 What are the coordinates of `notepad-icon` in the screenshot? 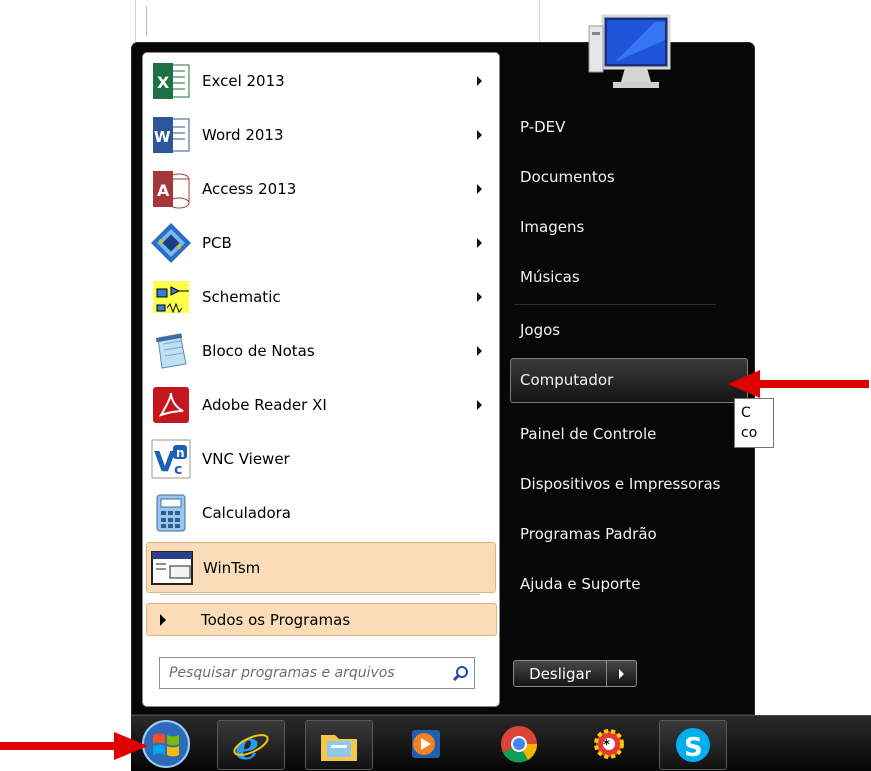 It's located at (171, 351).